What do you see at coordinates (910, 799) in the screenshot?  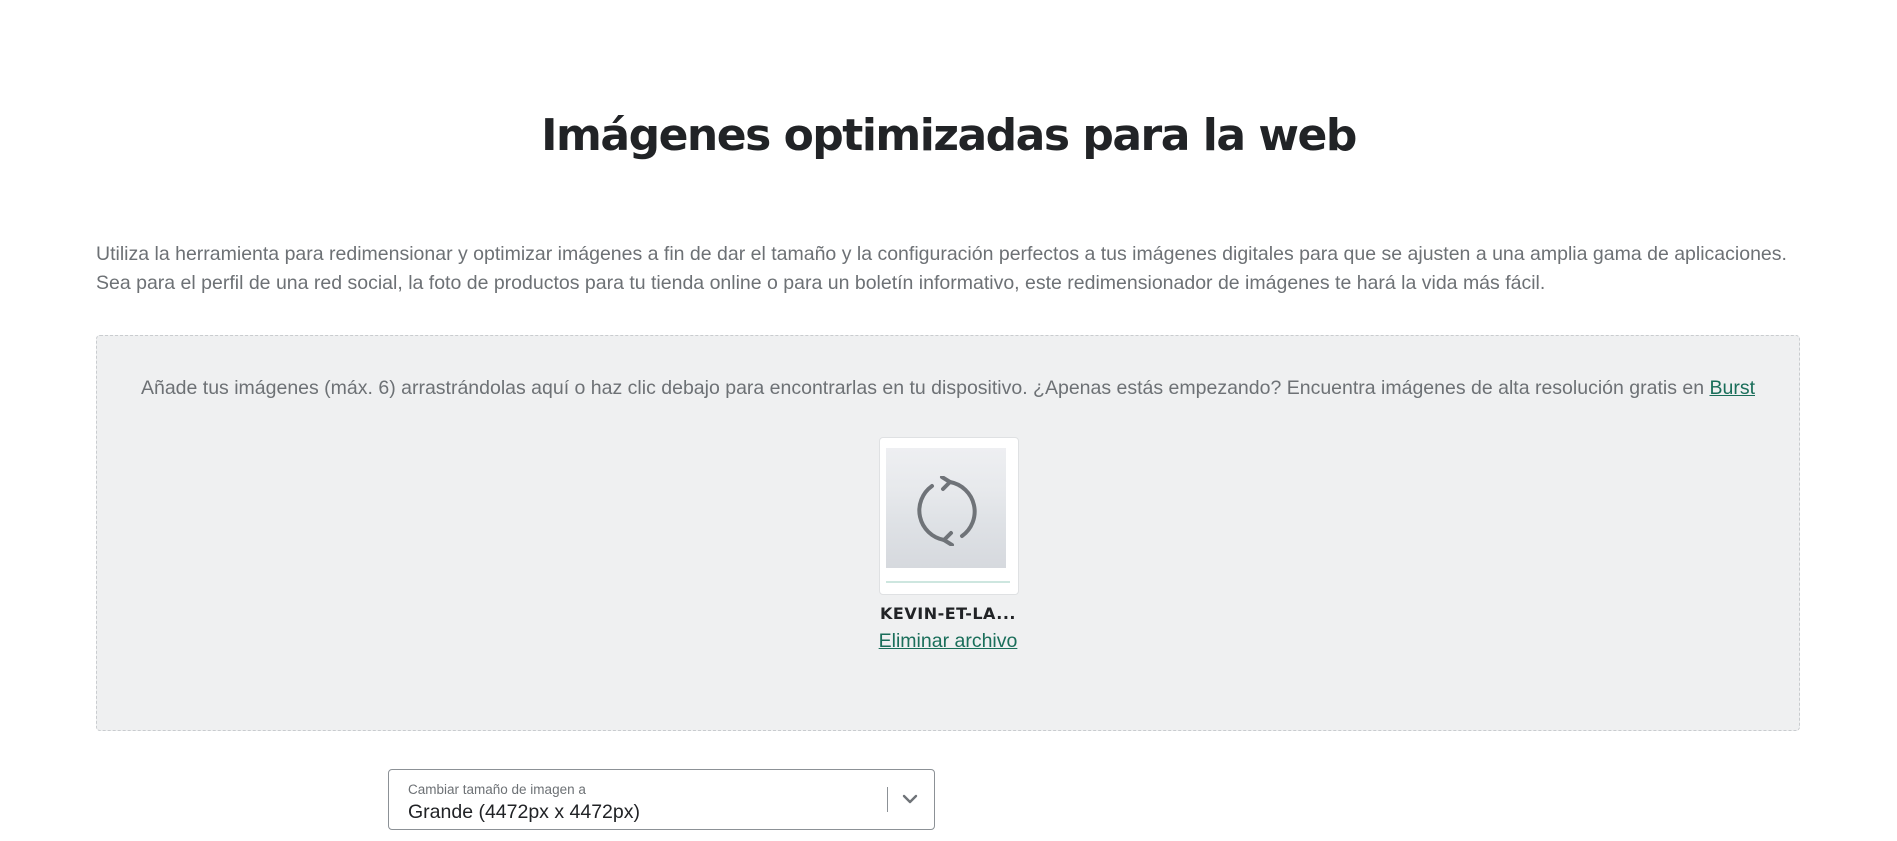 I see `chevron-down-icon` at bounding box center [910, 799].